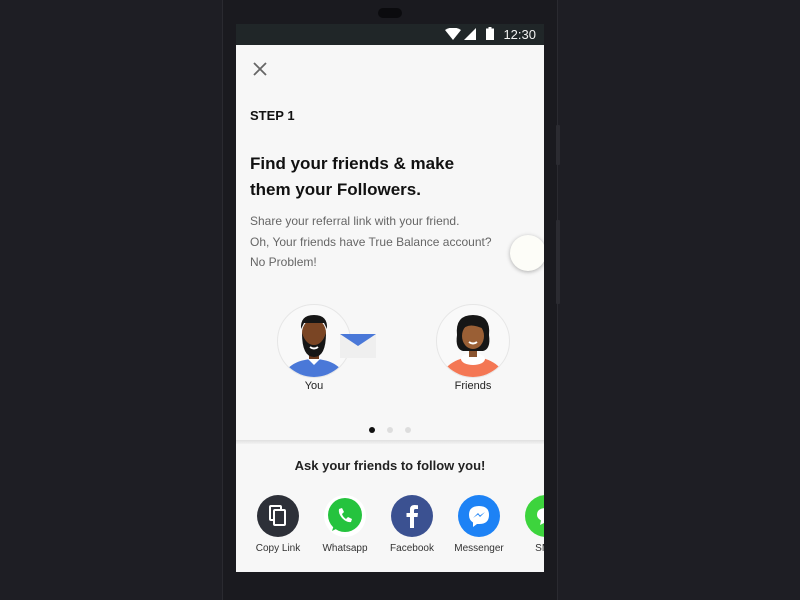 The width and height of the screenshot is (800, 600). I want to click on facebook-icon, so click(412, 516).